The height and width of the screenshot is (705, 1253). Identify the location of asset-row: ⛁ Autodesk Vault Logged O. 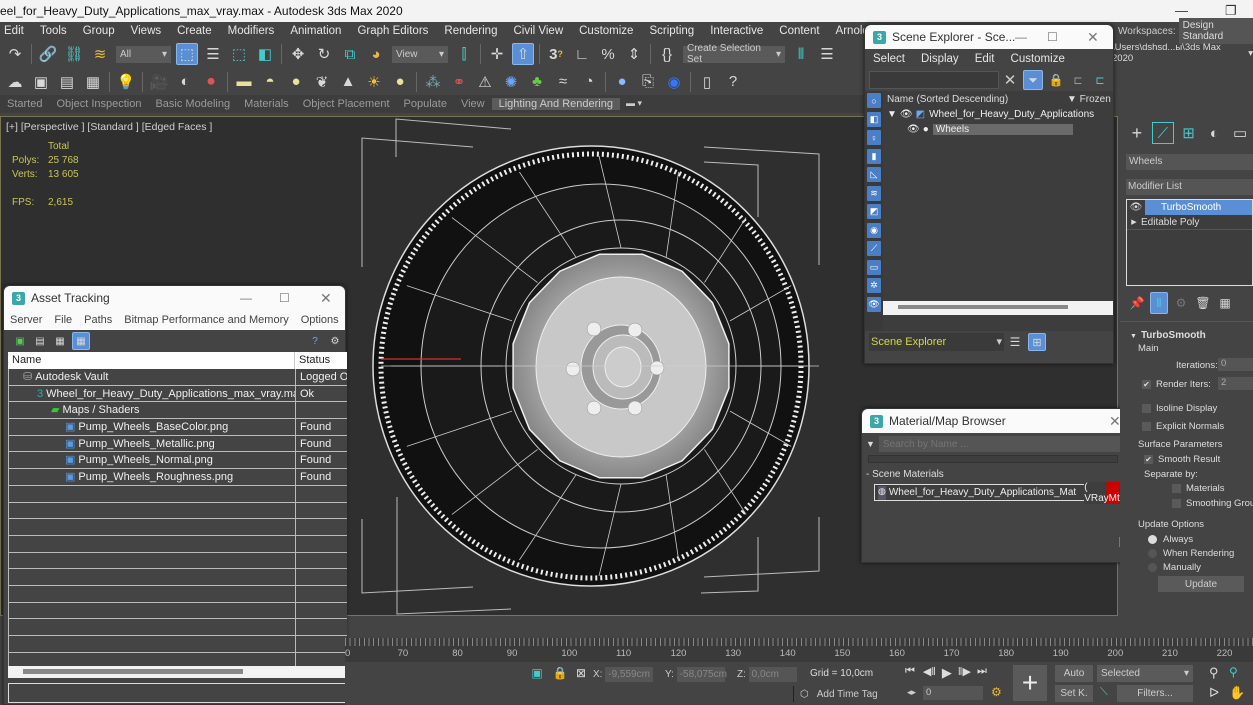
(178, 377).